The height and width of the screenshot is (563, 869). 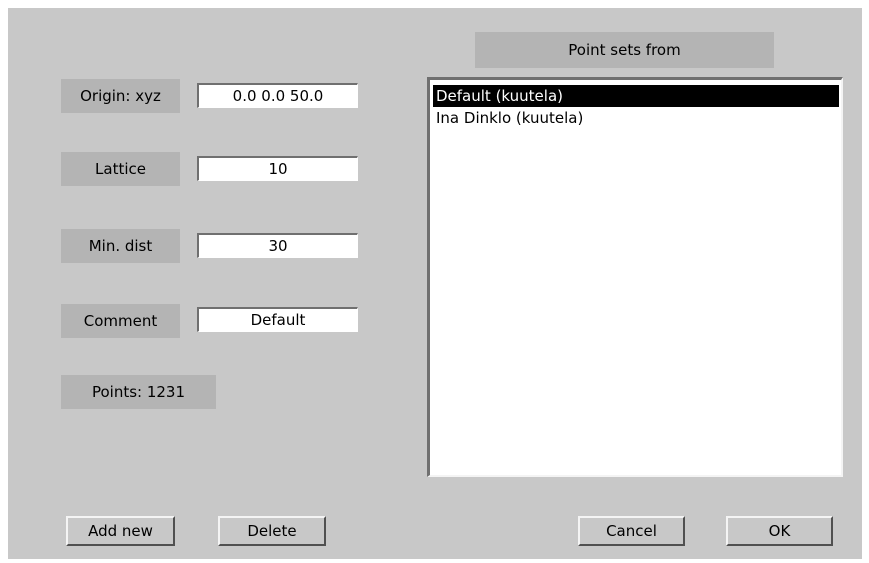 What do you see at coordinates (120, 321) in the screenshot?
I see `comment-label: Comment` at bounding box center [120, 321].